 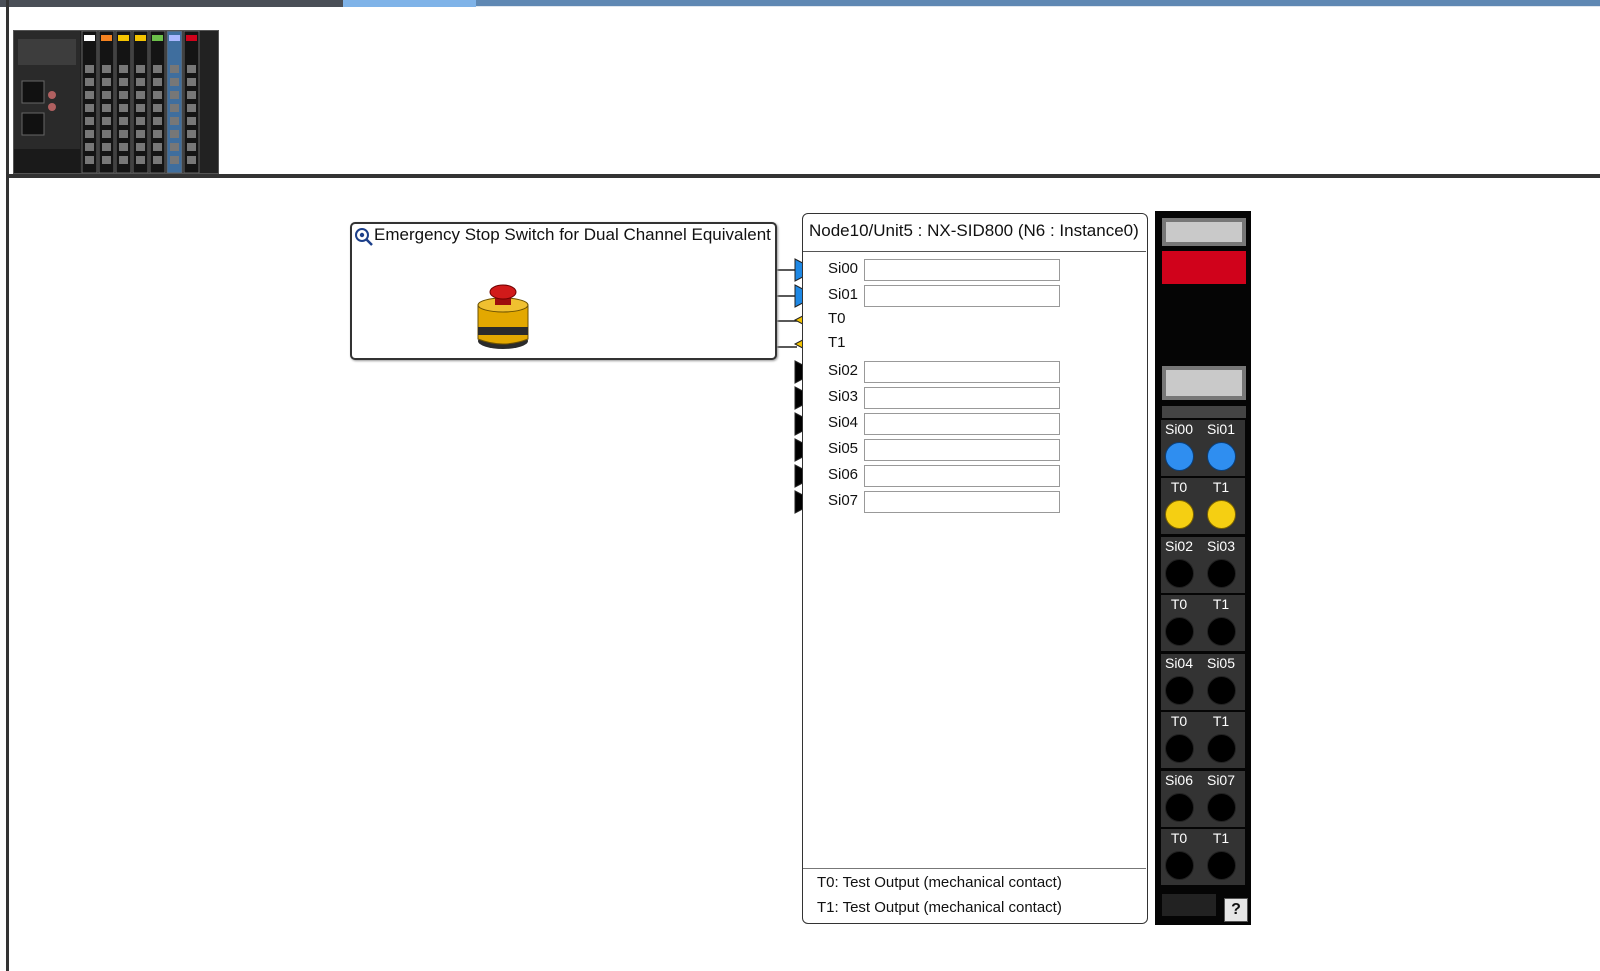 I want to click on module-release-lever, so click(x=1189, y=905).